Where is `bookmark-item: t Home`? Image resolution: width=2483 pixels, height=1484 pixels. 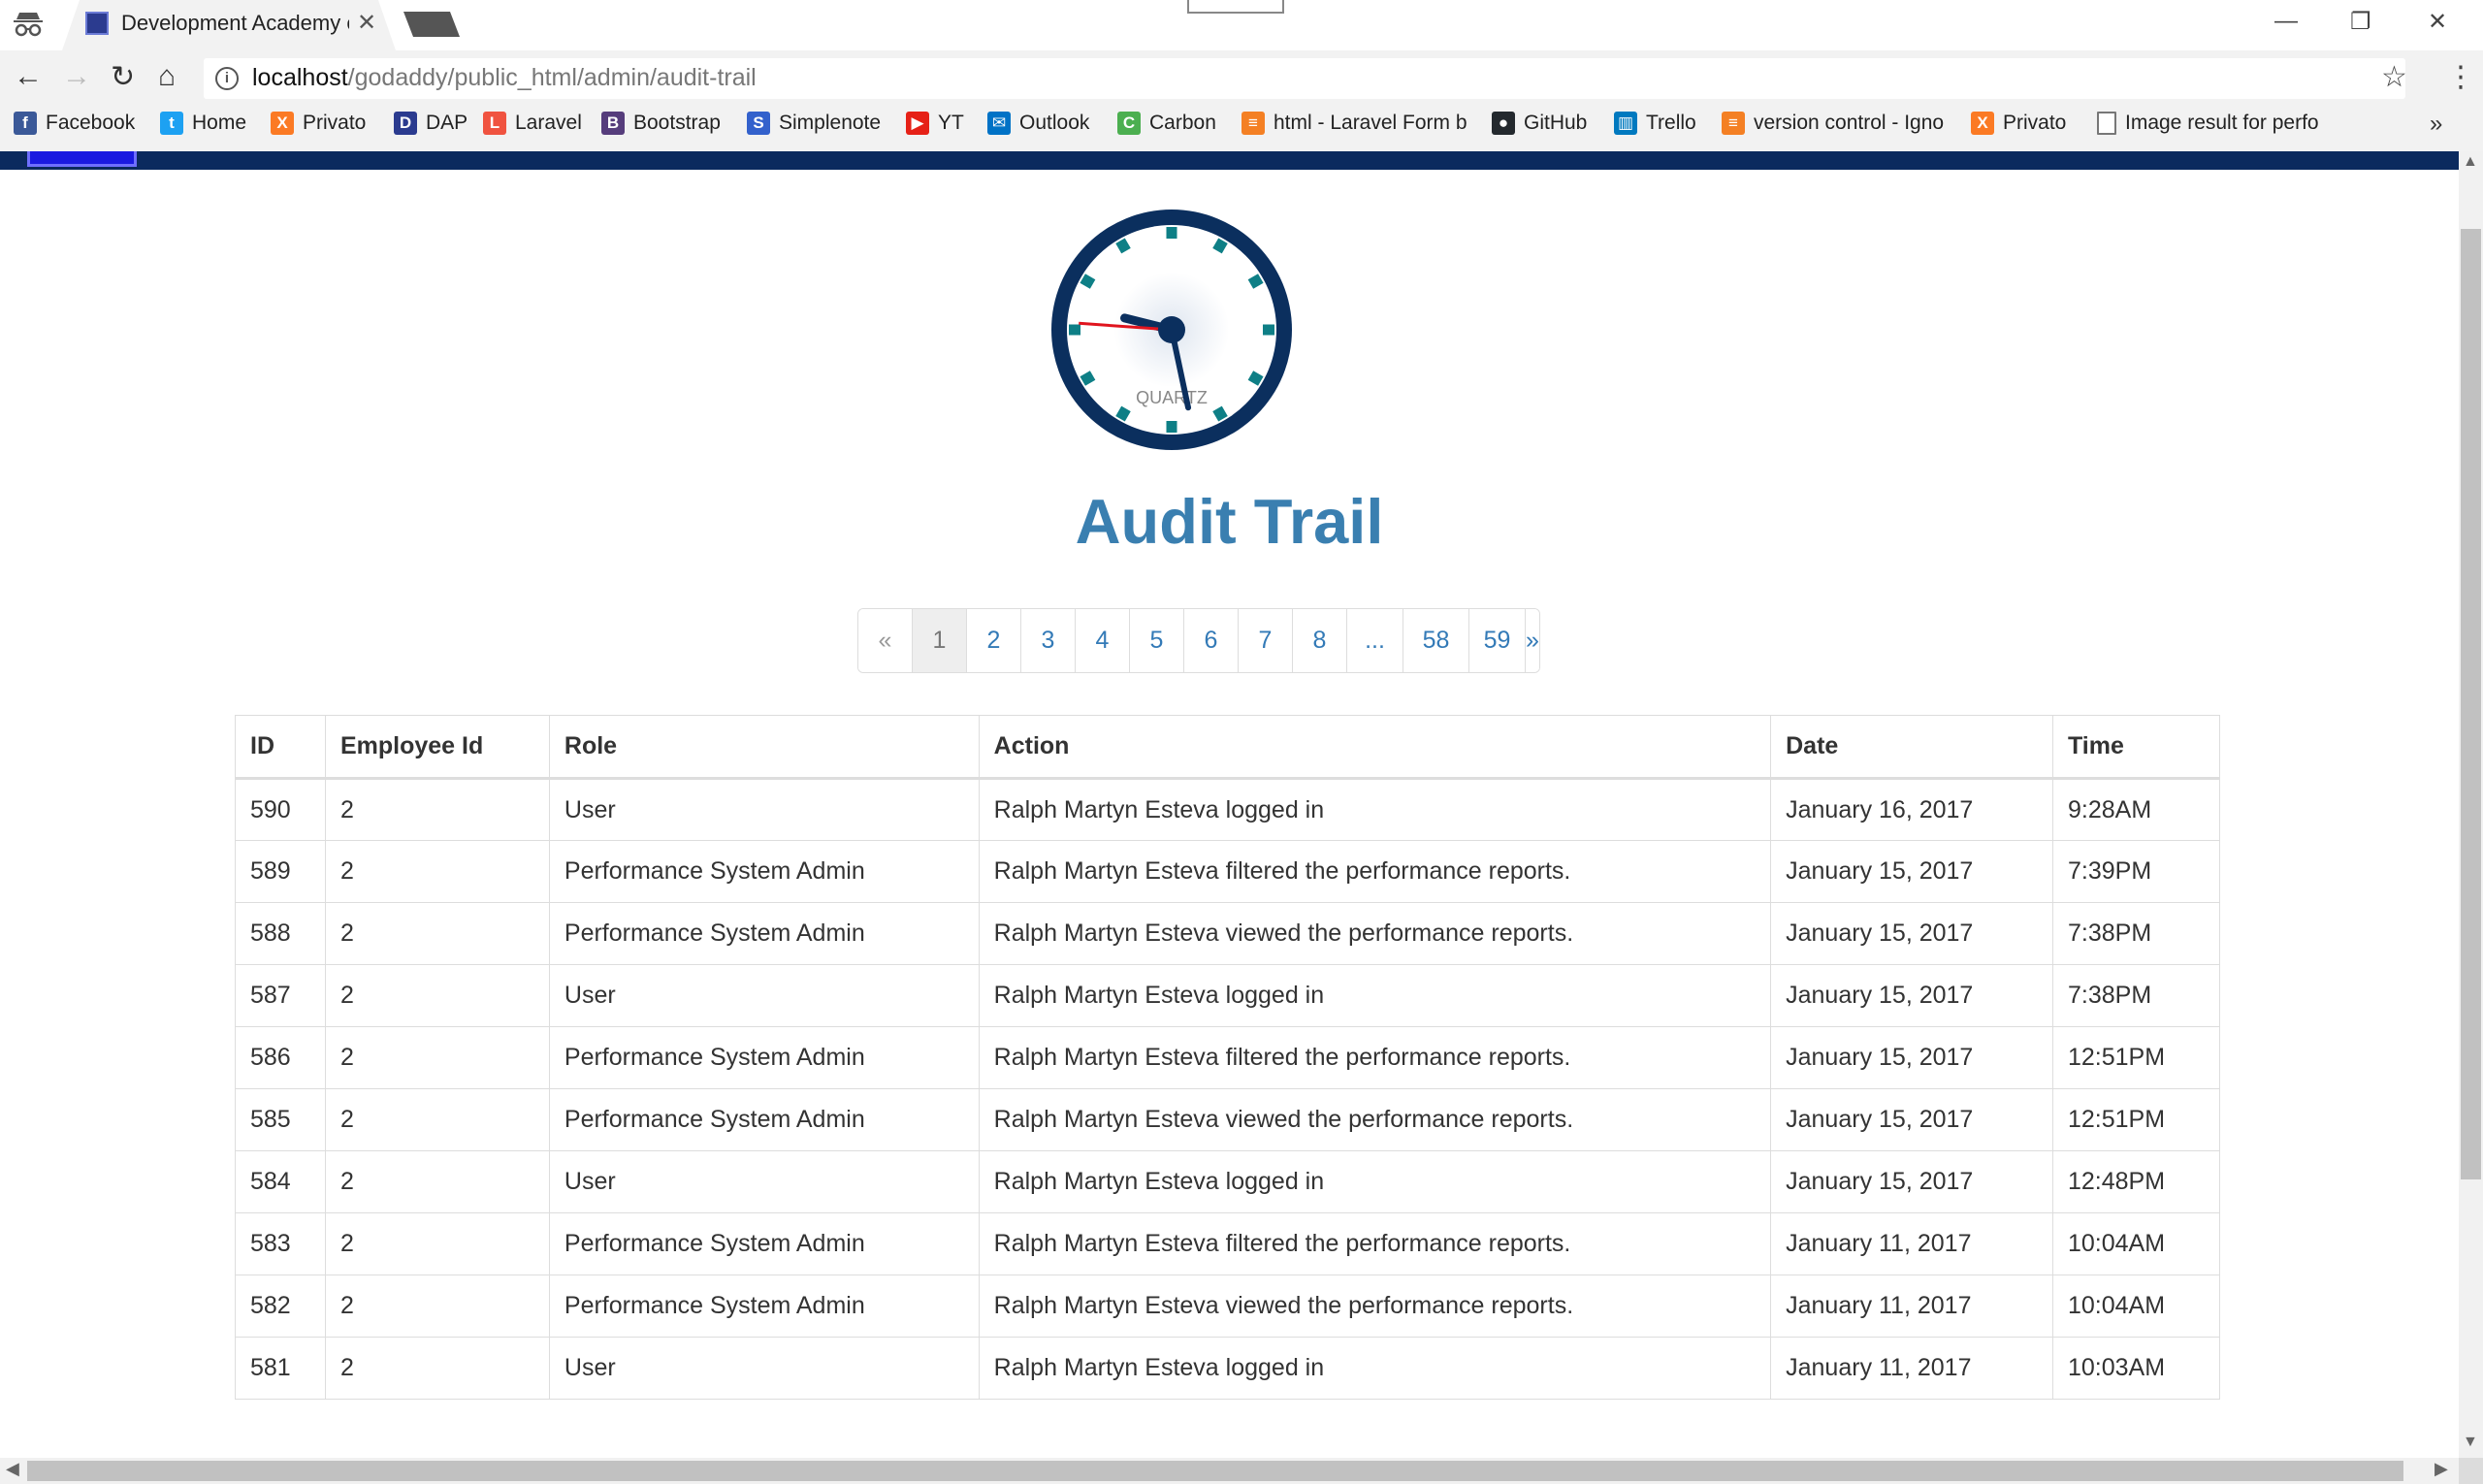
bookmark-item: t Home is located at coordinates (203, 123).